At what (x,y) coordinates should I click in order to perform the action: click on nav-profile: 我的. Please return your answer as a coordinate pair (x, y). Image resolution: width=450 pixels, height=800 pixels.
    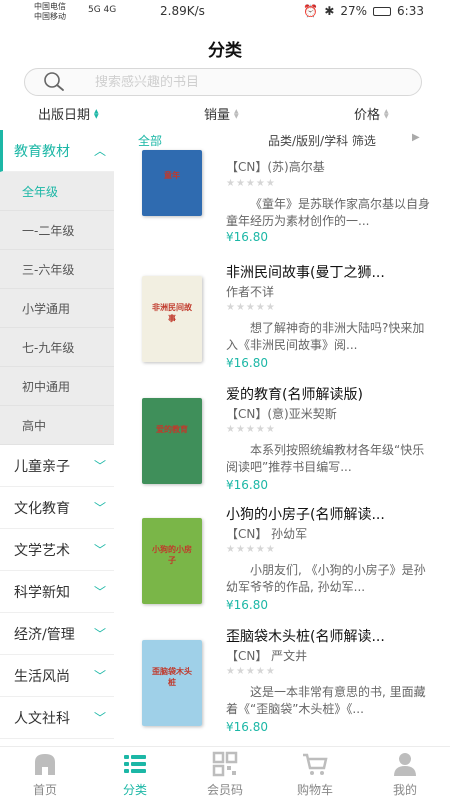
    Looking at the image, I should click on (405, 773).